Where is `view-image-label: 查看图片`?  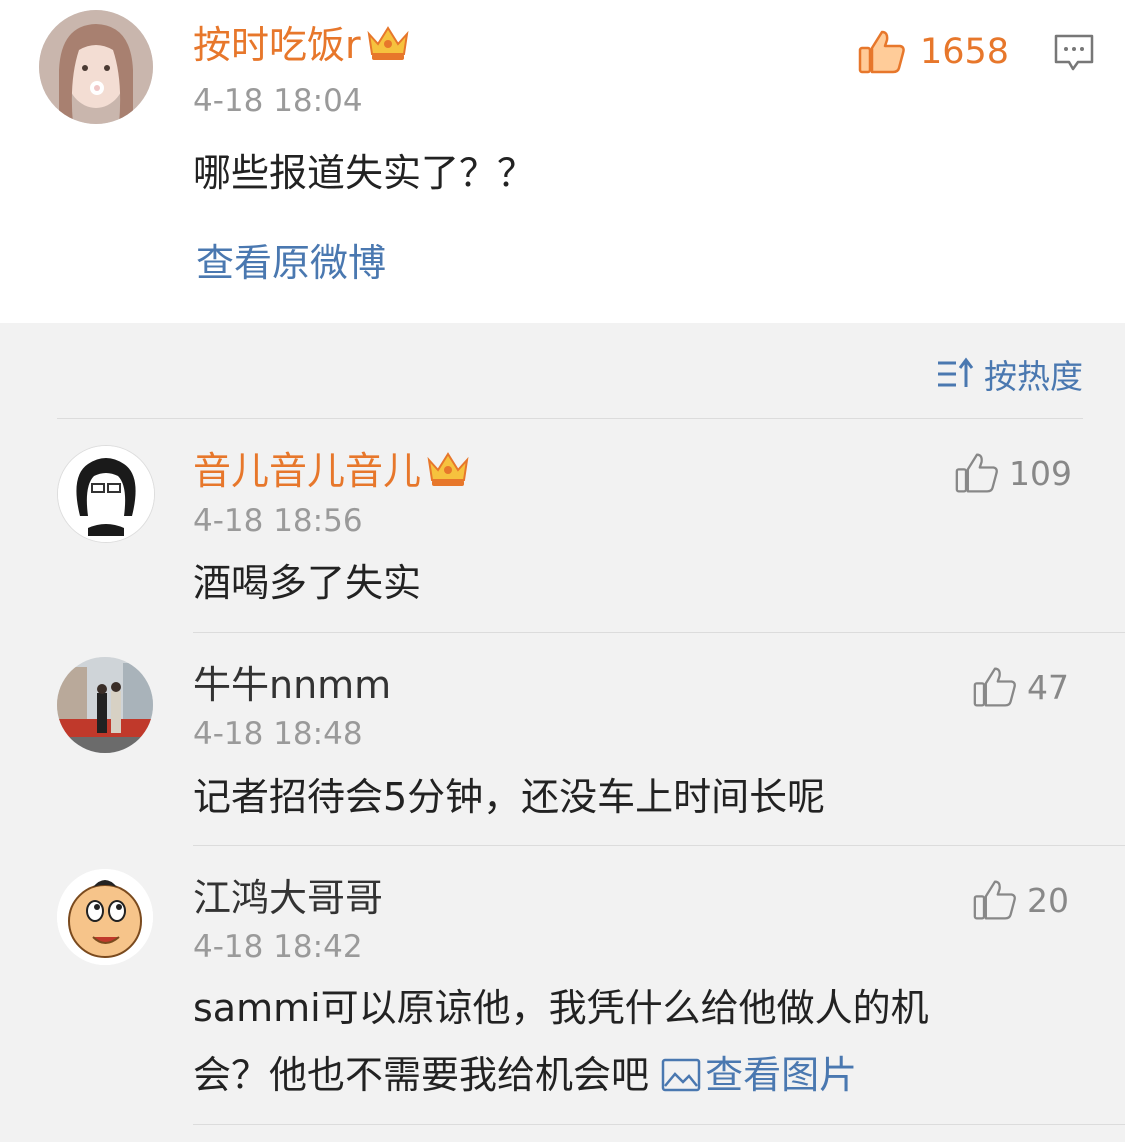 view-image-label: 查看图片 is located at coordinates (781, 1075).